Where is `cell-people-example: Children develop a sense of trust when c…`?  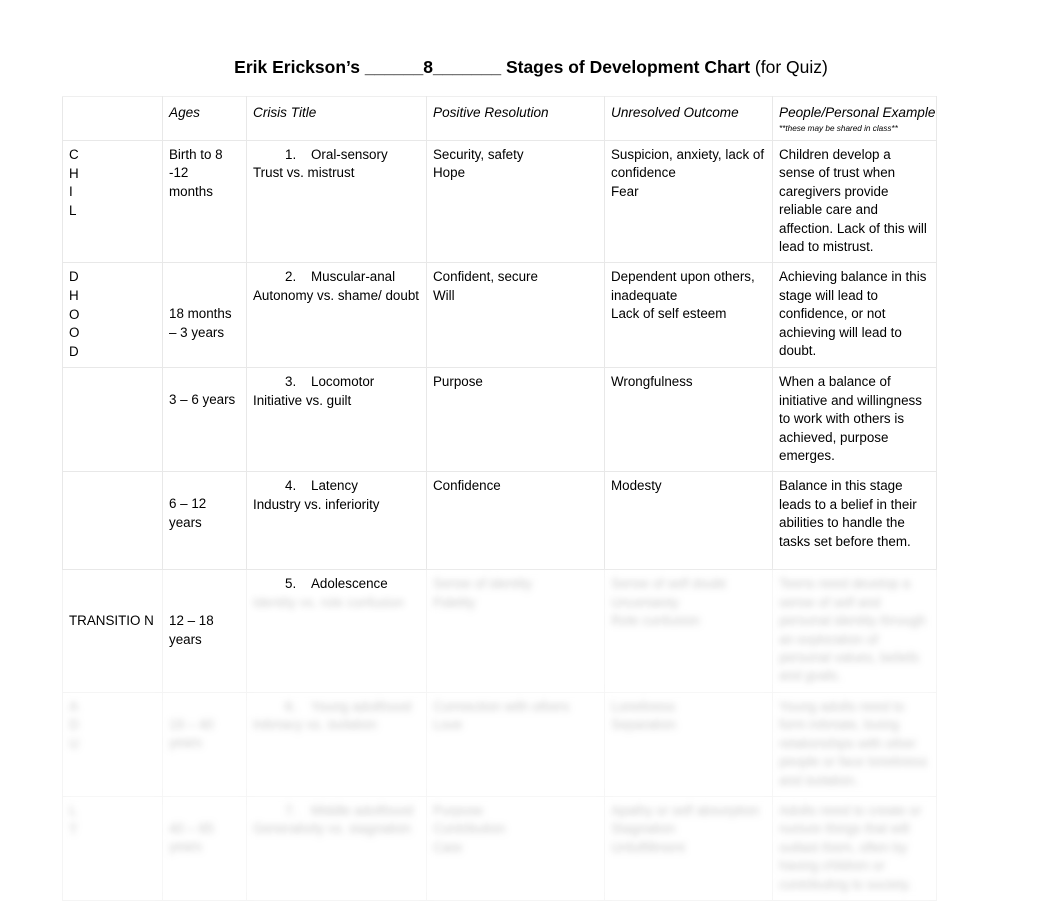 cell-people-example: Children develop a sense of trust when c… is located at coordinates (854, 201).